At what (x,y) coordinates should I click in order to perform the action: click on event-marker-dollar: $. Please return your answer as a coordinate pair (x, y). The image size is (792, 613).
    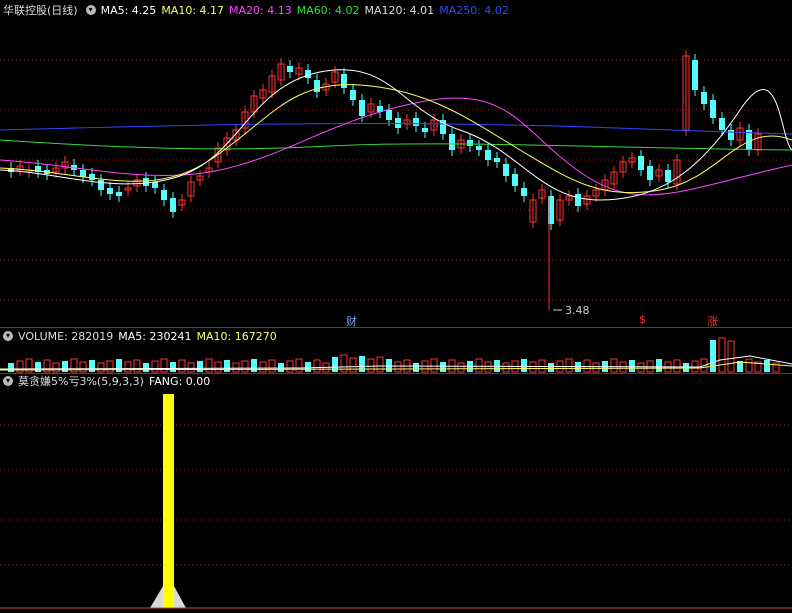
    Looking at the image, I should click on (642, 319).